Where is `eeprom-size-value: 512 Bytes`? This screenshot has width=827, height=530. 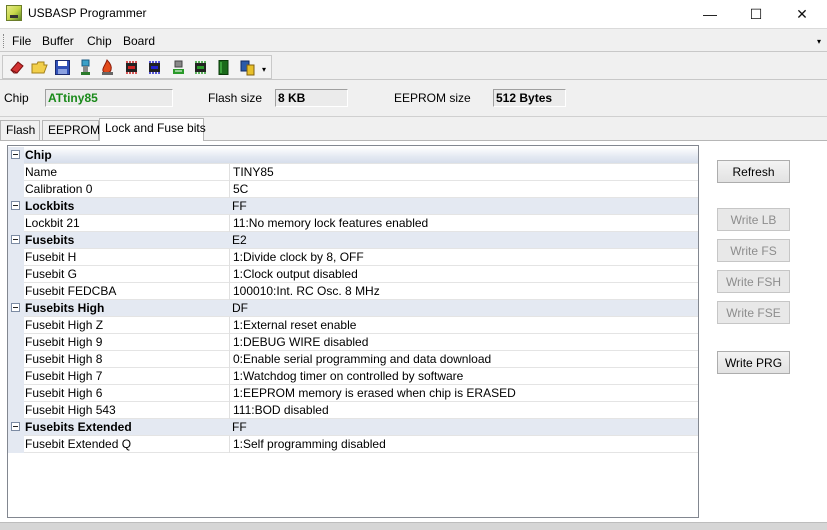
eeprom-size-value: 512 Bytes is located at coordinates (529, 98).